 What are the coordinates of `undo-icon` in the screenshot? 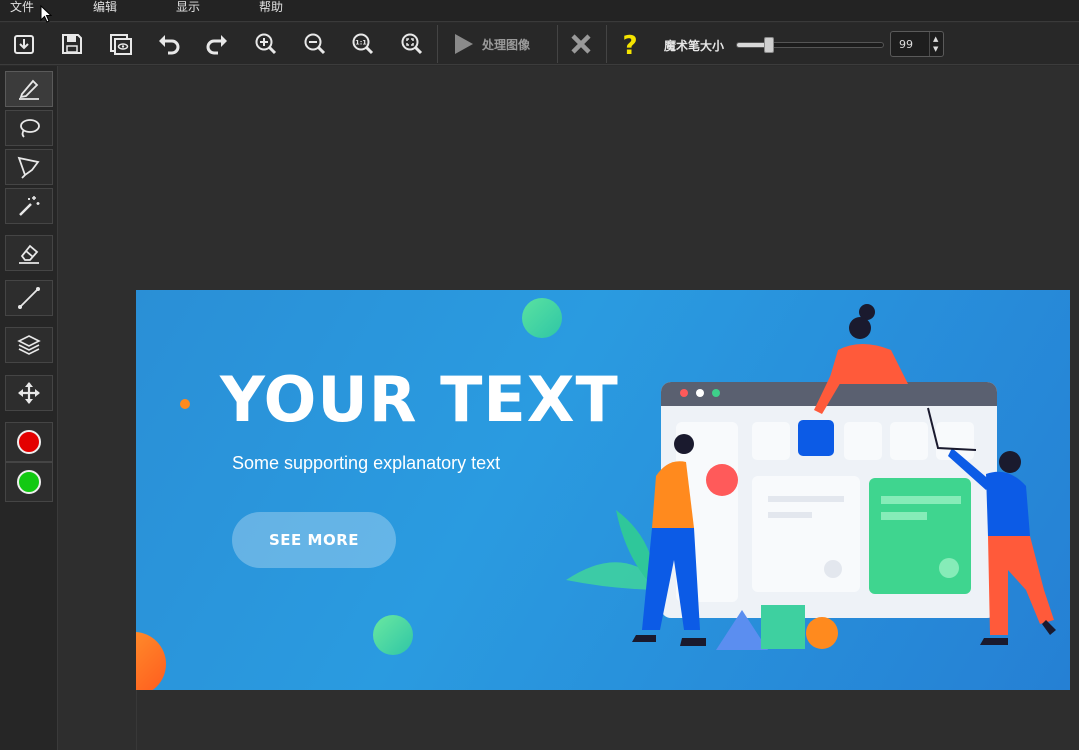 It's located at (169, 45).